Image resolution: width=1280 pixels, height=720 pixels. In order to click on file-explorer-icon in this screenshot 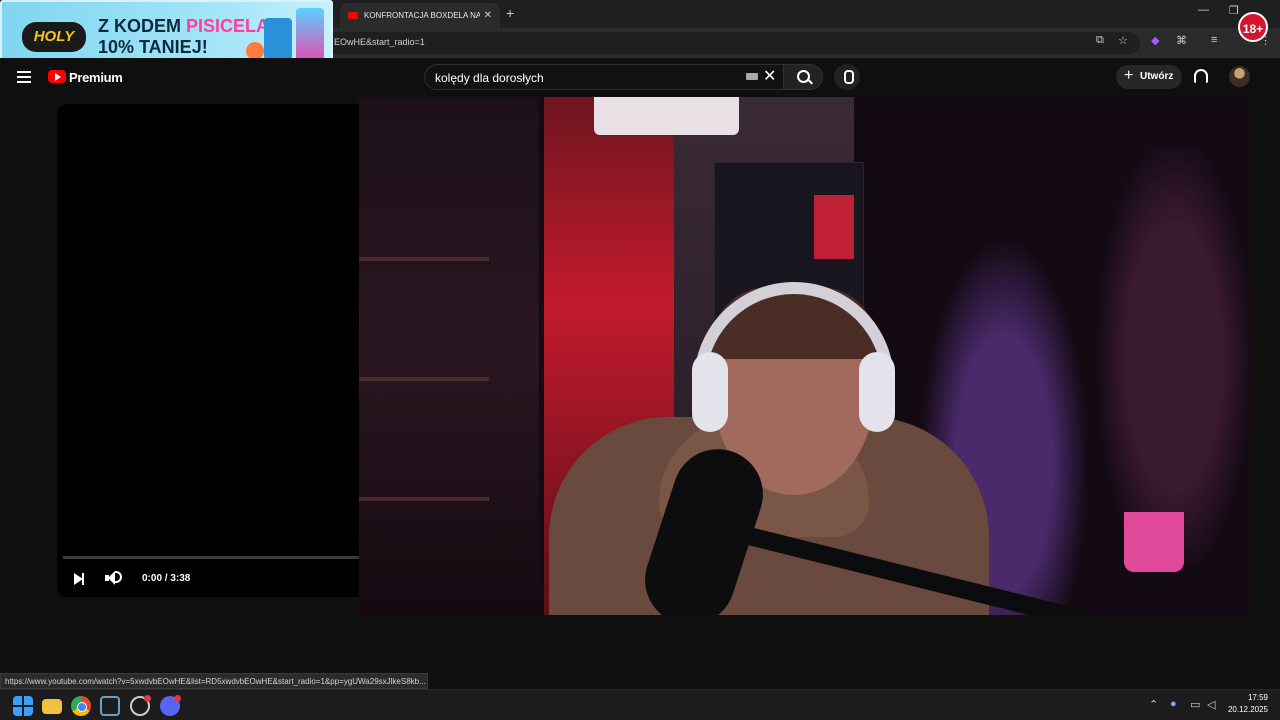, I will do `click(52, 706)`.